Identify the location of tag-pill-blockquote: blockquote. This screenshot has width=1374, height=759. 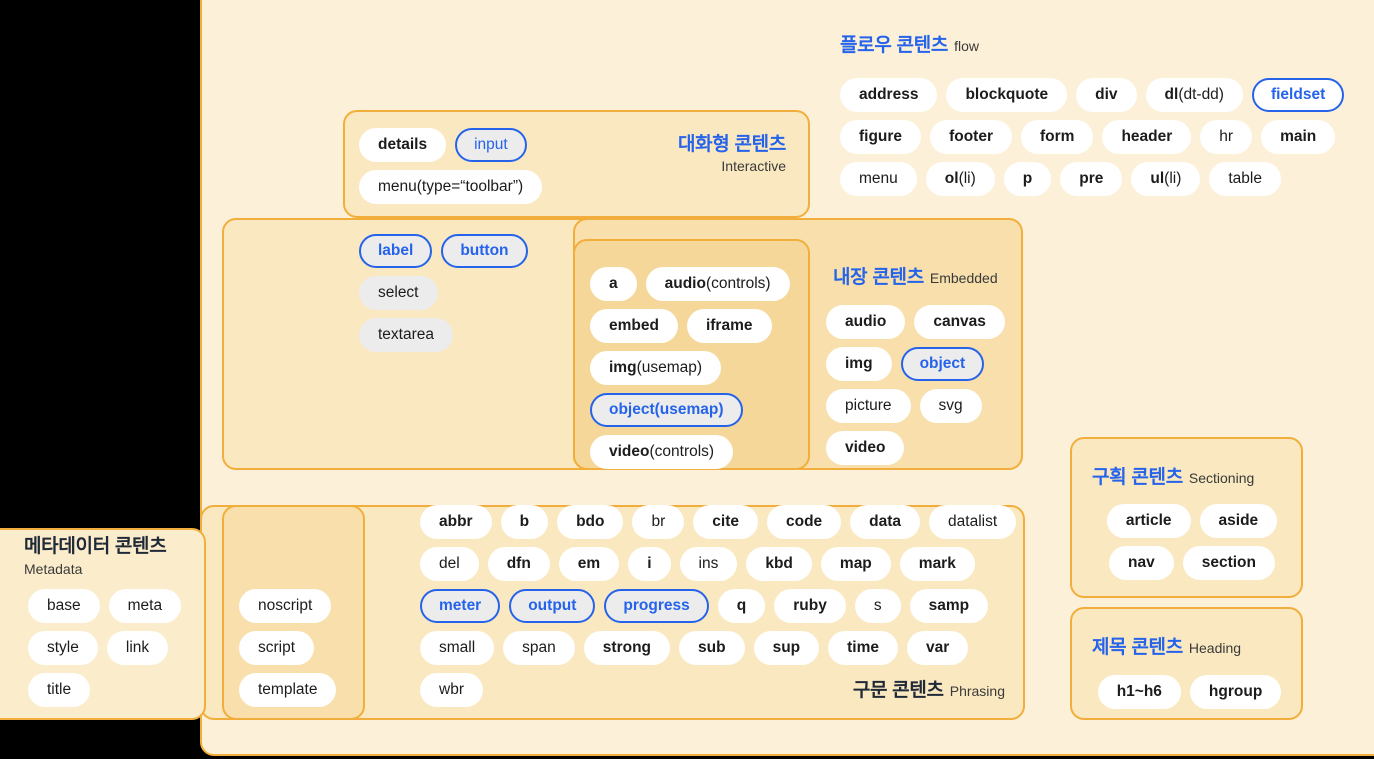
(1007, 95).